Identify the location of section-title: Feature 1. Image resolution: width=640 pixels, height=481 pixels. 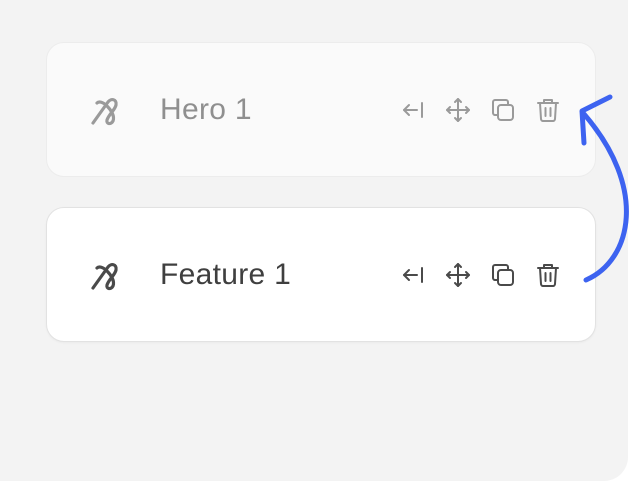
(226, 274).